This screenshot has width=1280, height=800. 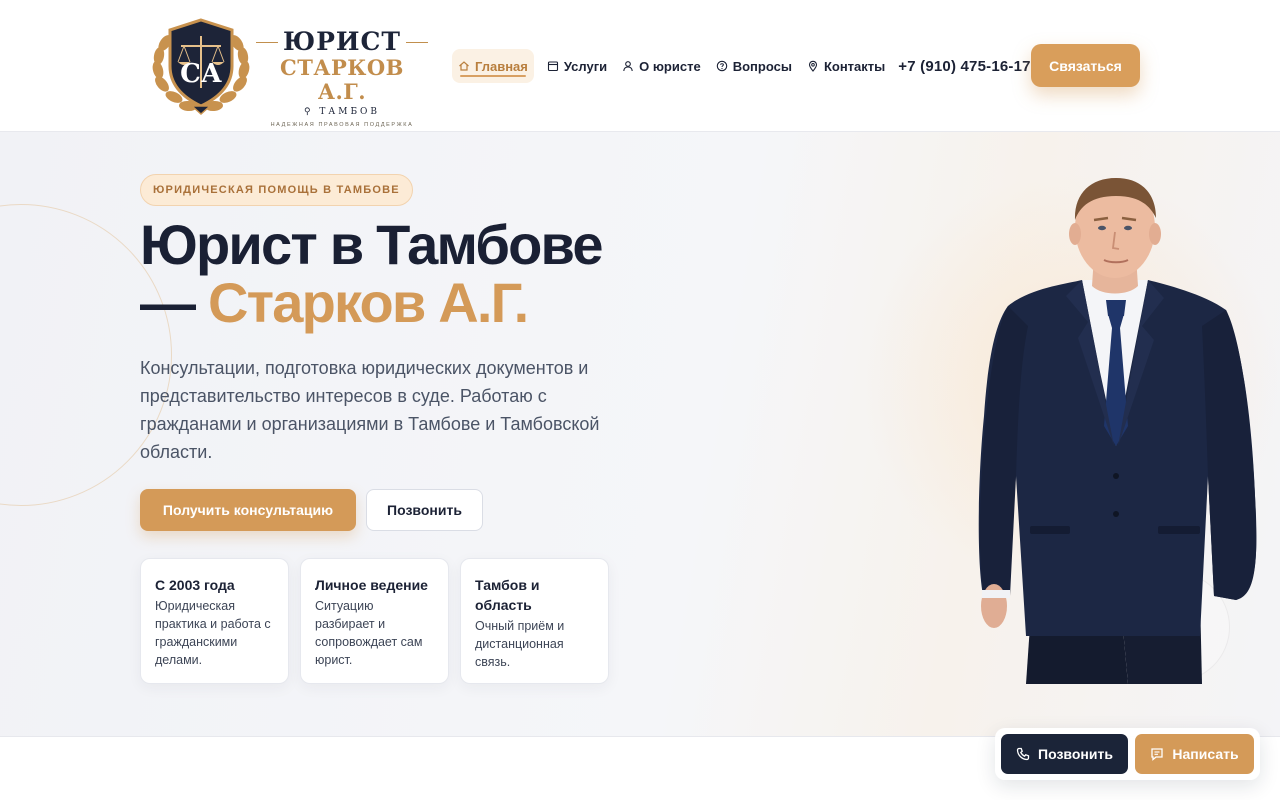 I want to click on nav-item-label: Услуги, so click(x=585, y=66).